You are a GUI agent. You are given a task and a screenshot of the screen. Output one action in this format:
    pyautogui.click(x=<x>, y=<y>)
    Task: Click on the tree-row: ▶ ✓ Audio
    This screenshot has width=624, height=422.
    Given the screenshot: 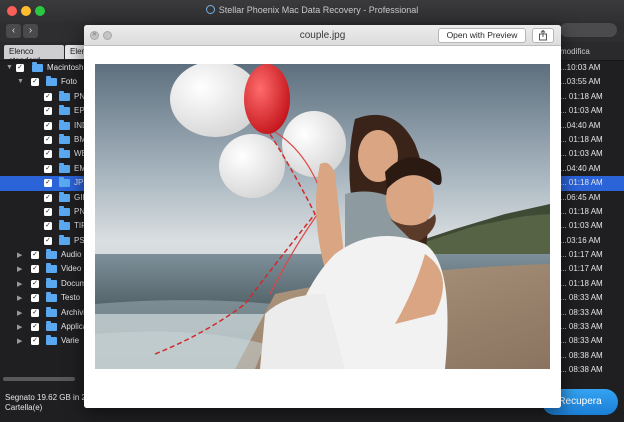 What is the action you would take?
    pyautogui.click(x=42, y=255)
    